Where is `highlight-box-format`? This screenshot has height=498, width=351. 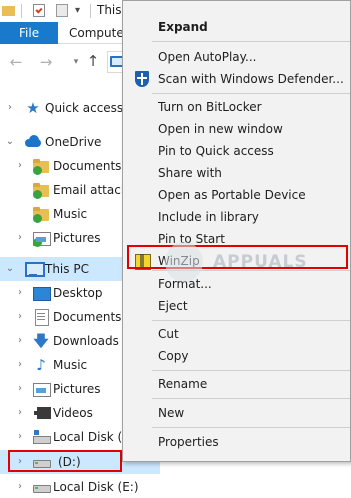 highlight-box-format is located at coordinates (237, 257).